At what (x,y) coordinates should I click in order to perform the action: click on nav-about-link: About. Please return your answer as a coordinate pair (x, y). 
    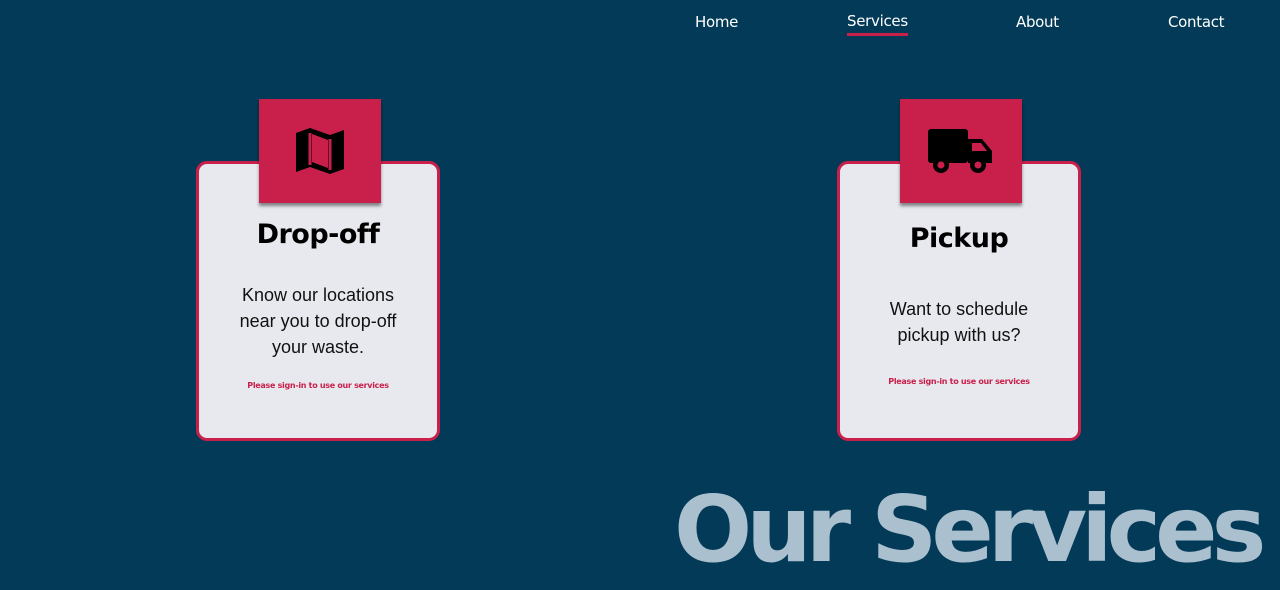
    Looking at the image, I should click on (1037, 22).